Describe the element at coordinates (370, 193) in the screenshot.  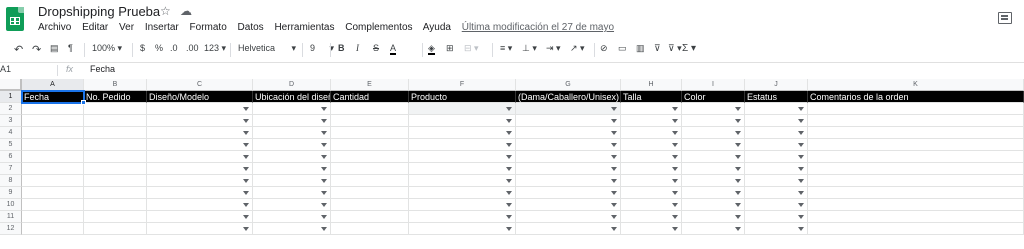
I see `cell-e9` at that location.